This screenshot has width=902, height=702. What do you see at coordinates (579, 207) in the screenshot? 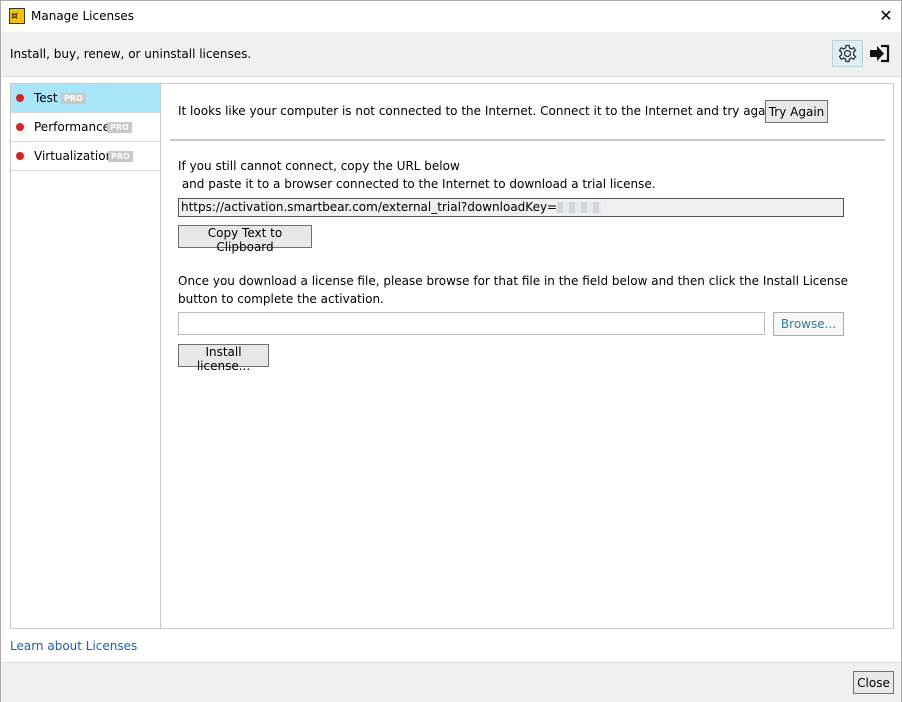
I see `redacted-key` at bounding box center [579, 207].